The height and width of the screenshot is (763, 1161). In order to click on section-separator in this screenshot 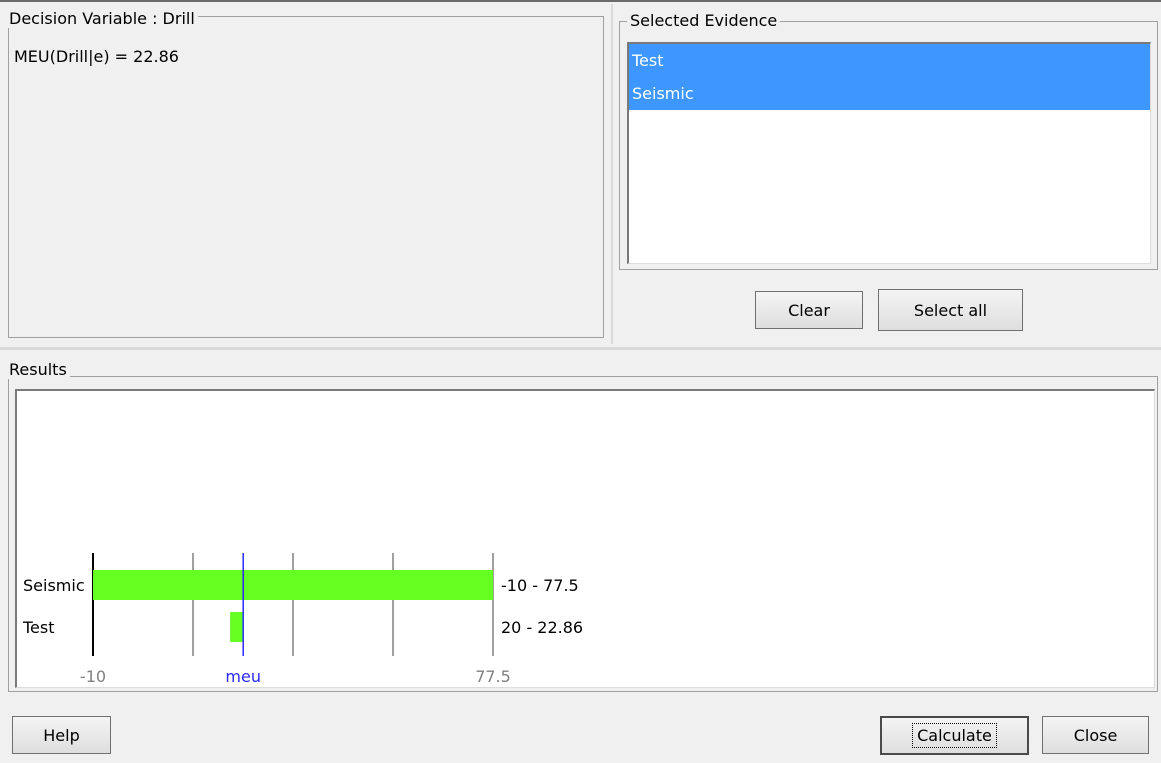, I will do `click(580, 348)`.